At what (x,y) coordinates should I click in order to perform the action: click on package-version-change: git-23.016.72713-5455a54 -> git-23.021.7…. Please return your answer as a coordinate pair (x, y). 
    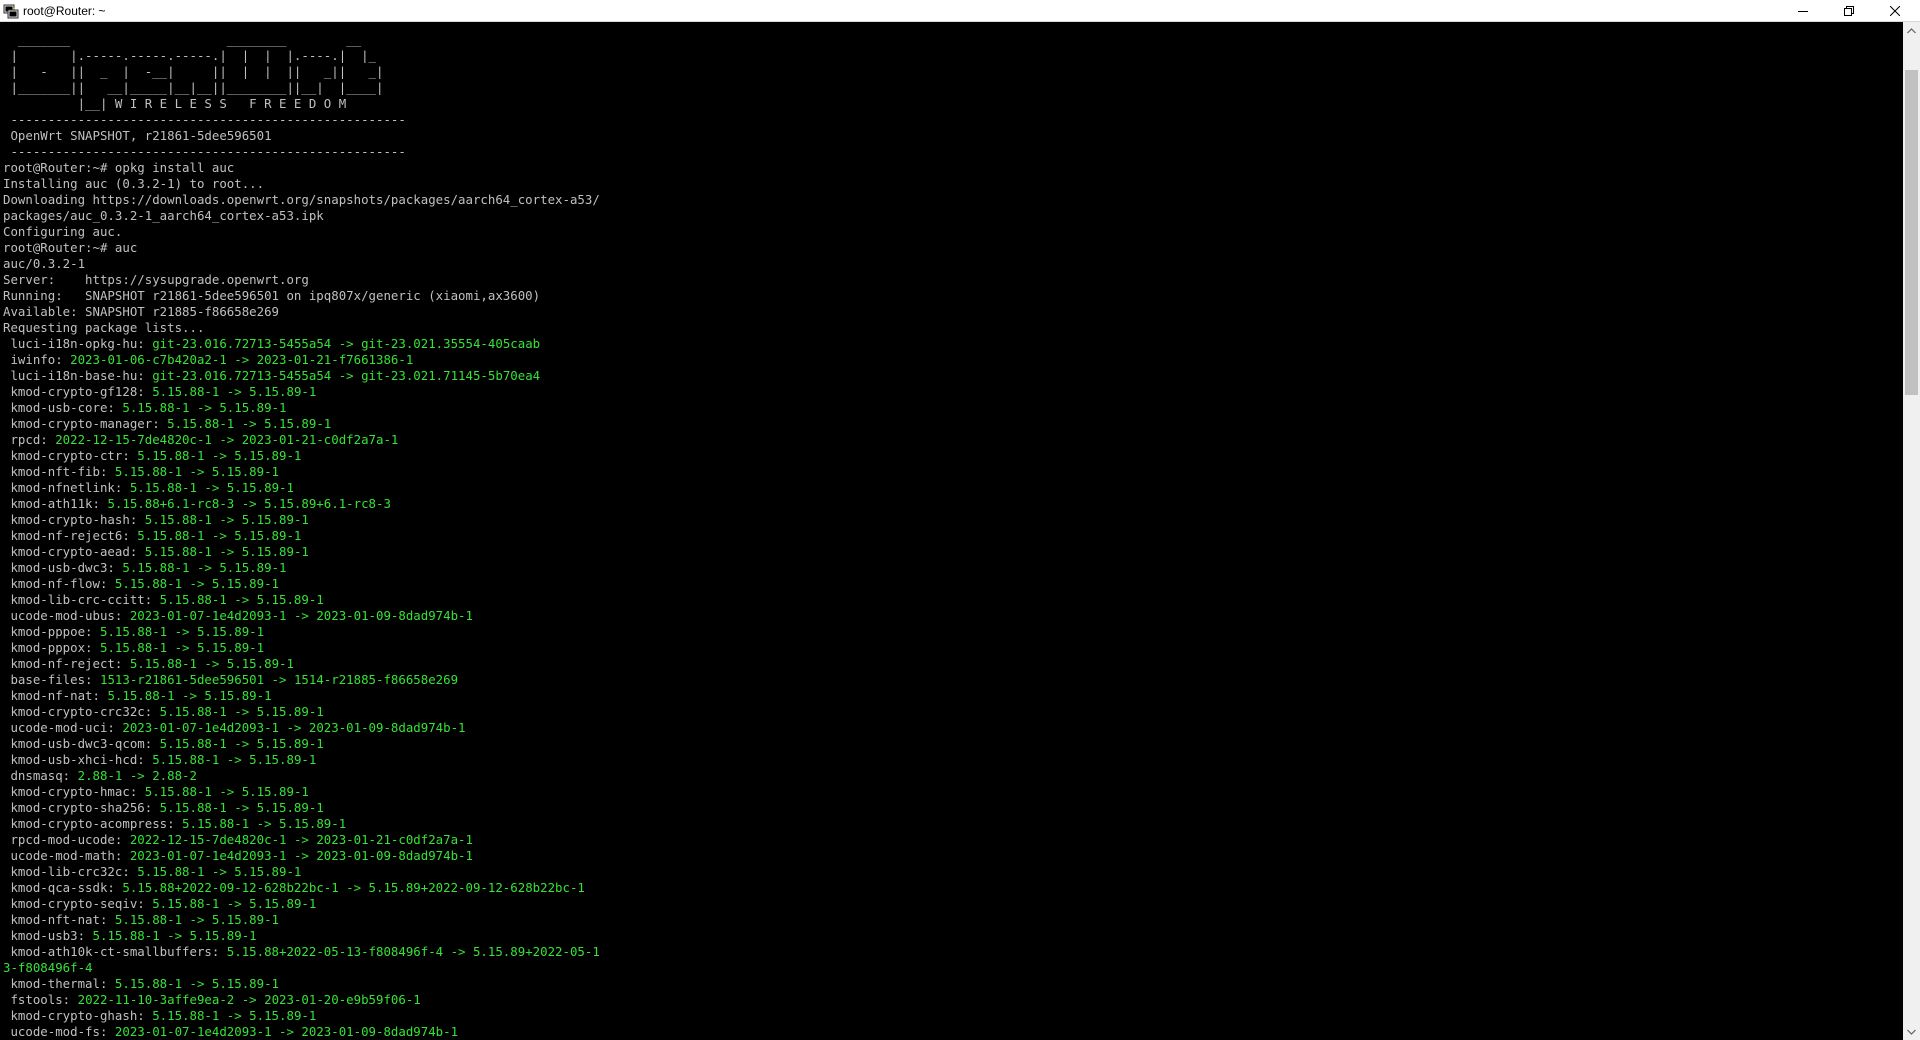
    Looking at the image, I should click on (346, 375).